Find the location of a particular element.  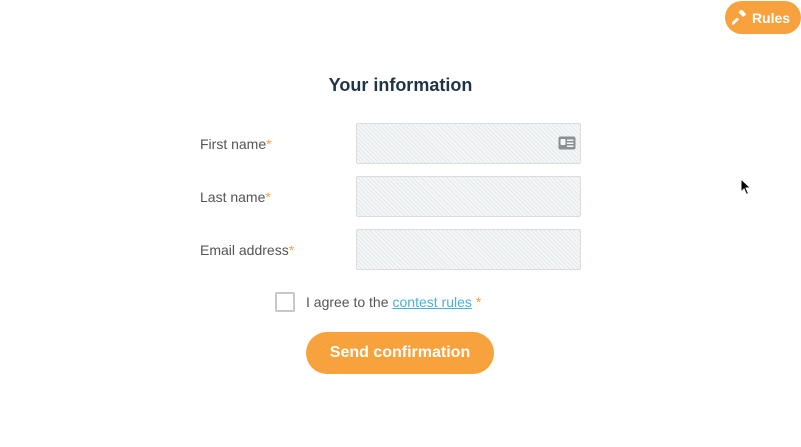

email-label: Email address* is located at coordinates (247, 250).